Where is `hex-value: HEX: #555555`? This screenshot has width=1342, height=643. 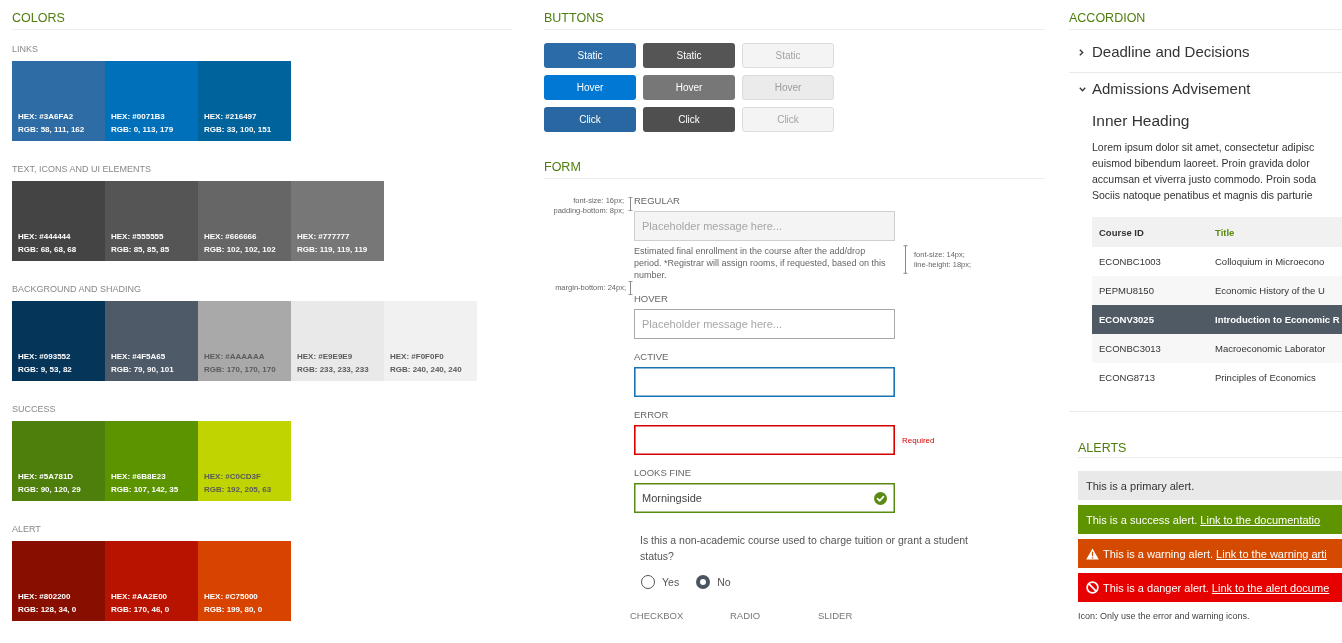 hex-value: HEX: #555555 is located at coordinates (137, 237).